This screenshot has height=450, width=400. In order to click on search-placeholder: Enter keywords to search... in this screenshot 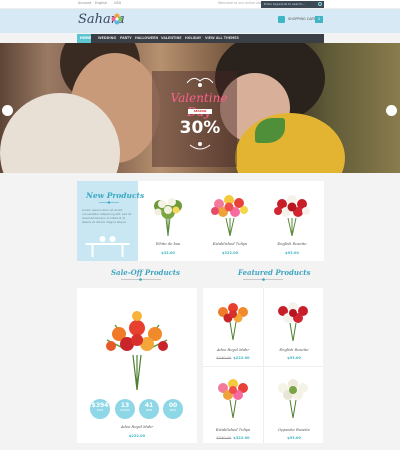, I will do `click(284, 4)`.